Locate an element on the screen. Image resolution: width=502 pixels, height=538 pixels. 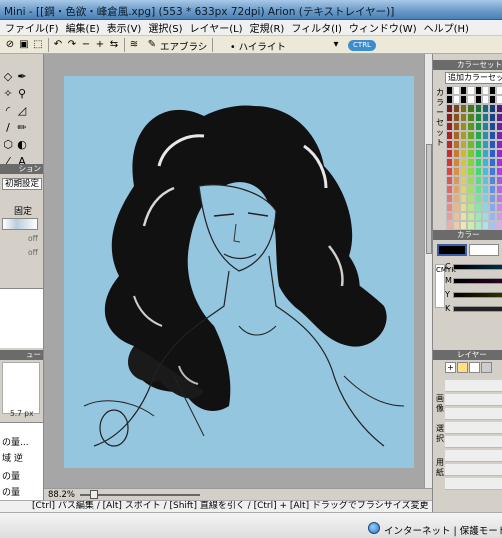
rotate-right-icon: ↷ is located at coordinates (72, 45).